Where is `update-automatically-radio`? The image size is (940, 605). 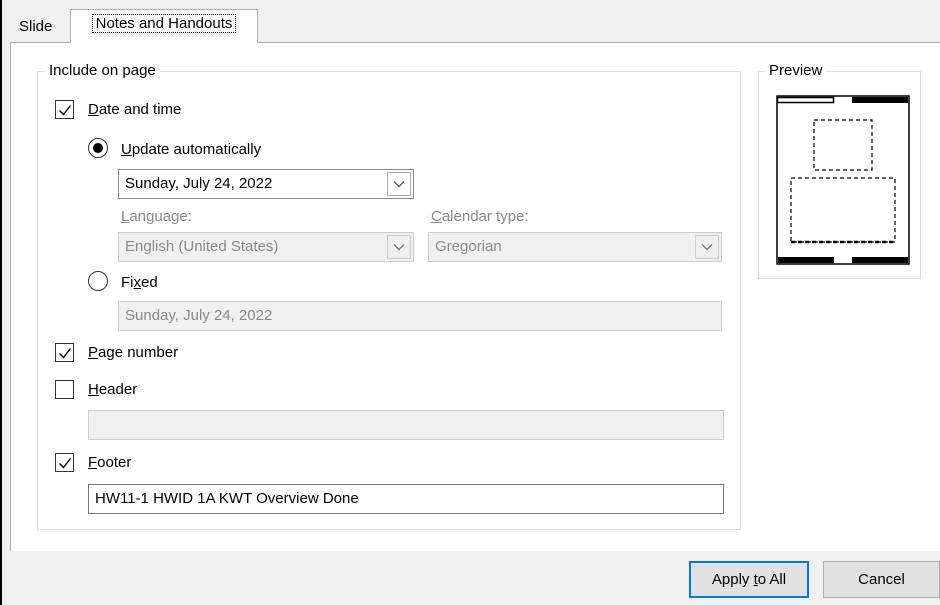
update-automatically-radio is located at coordinates (98, 148).